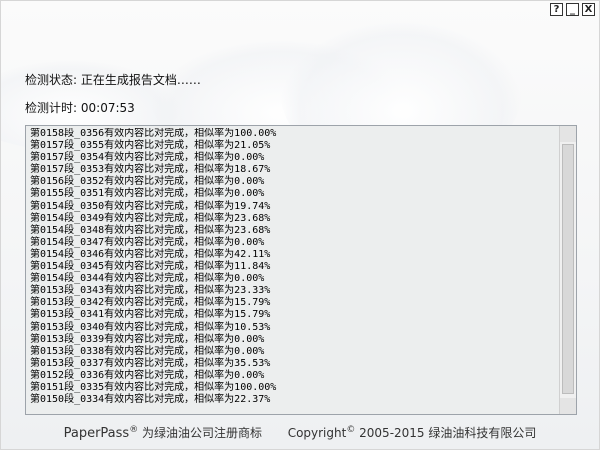 The image size is (600, 450). Describe the element at coordinates (150, 303) in the screenshot. I see `log-line: 第0153段_0342有效内容比对完成，相似率为15.79%` at that location.